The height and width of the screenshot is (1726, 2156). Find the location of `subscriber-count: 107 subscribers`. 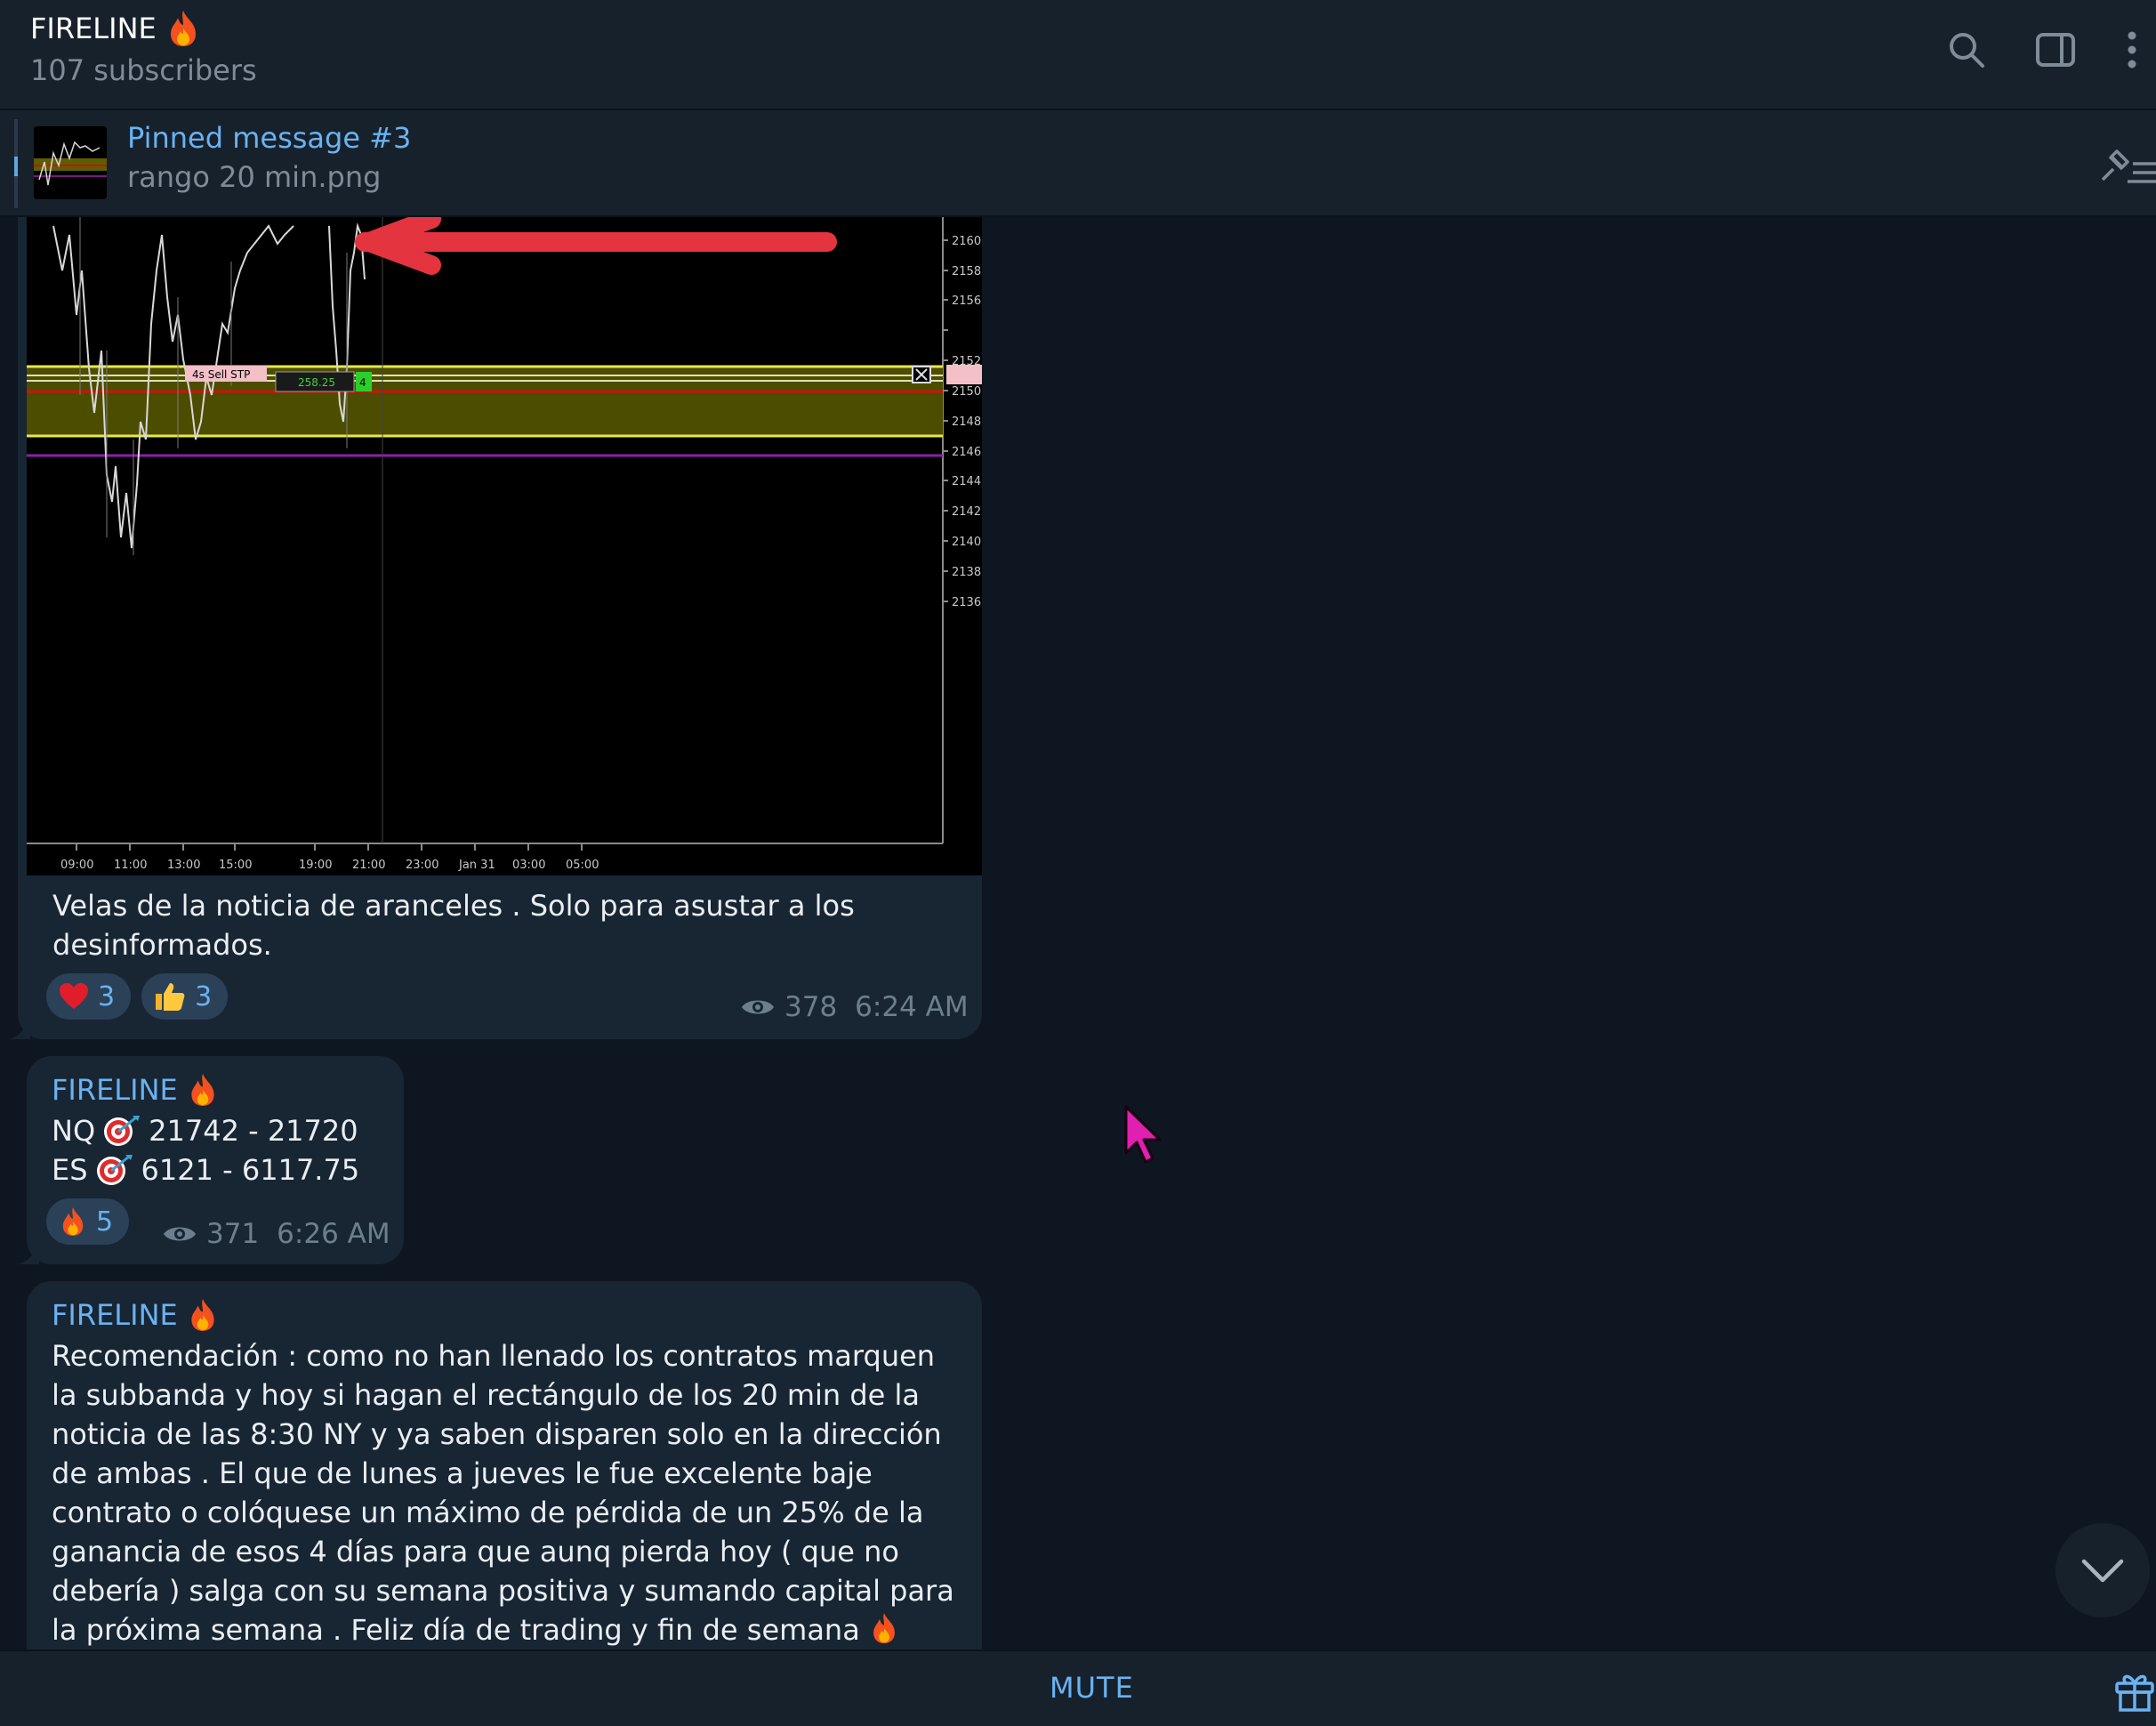

subscriber-count: 107 subscribers is located at coordinates (144, 70).